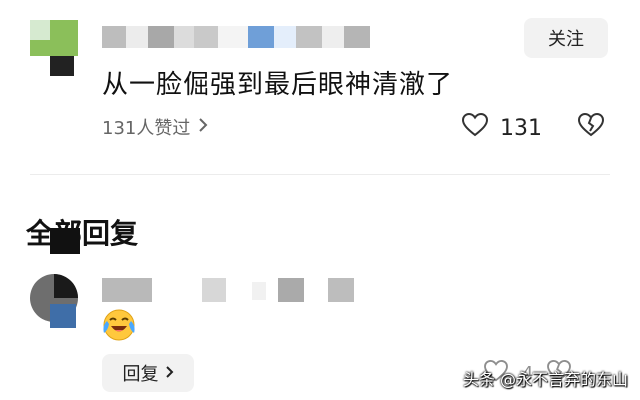  Describe the element at coordinates (236, 37) in the screenshot. I see `commenter-name-blurred` at that location.